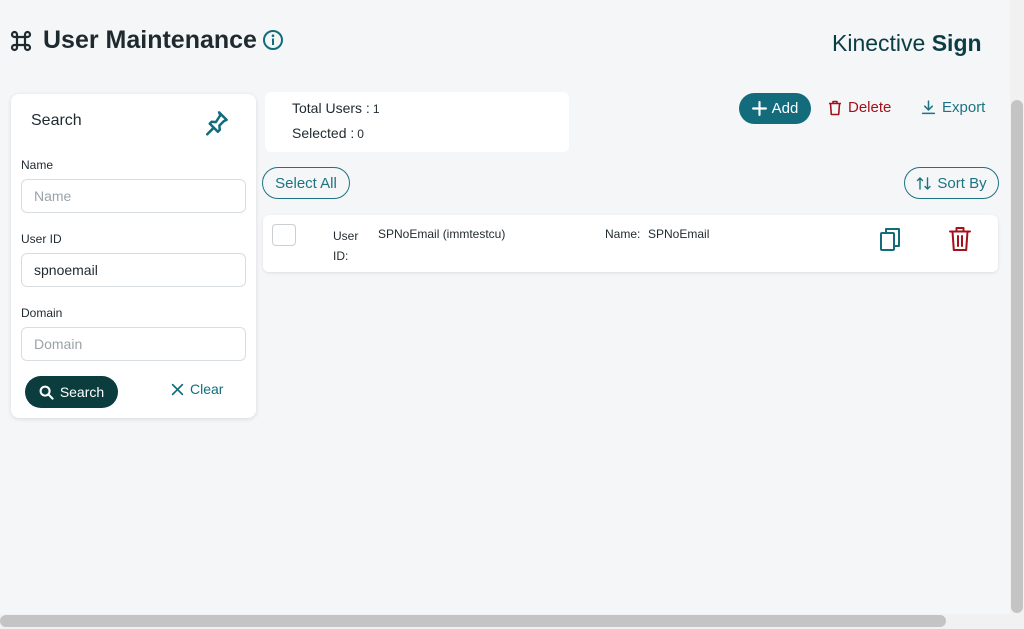 This screenshot has width=1024, height=629. What do you see at coordinates (133, 270) in the screenshot?
I see `user-id-input` at bounding box center [133, 270].